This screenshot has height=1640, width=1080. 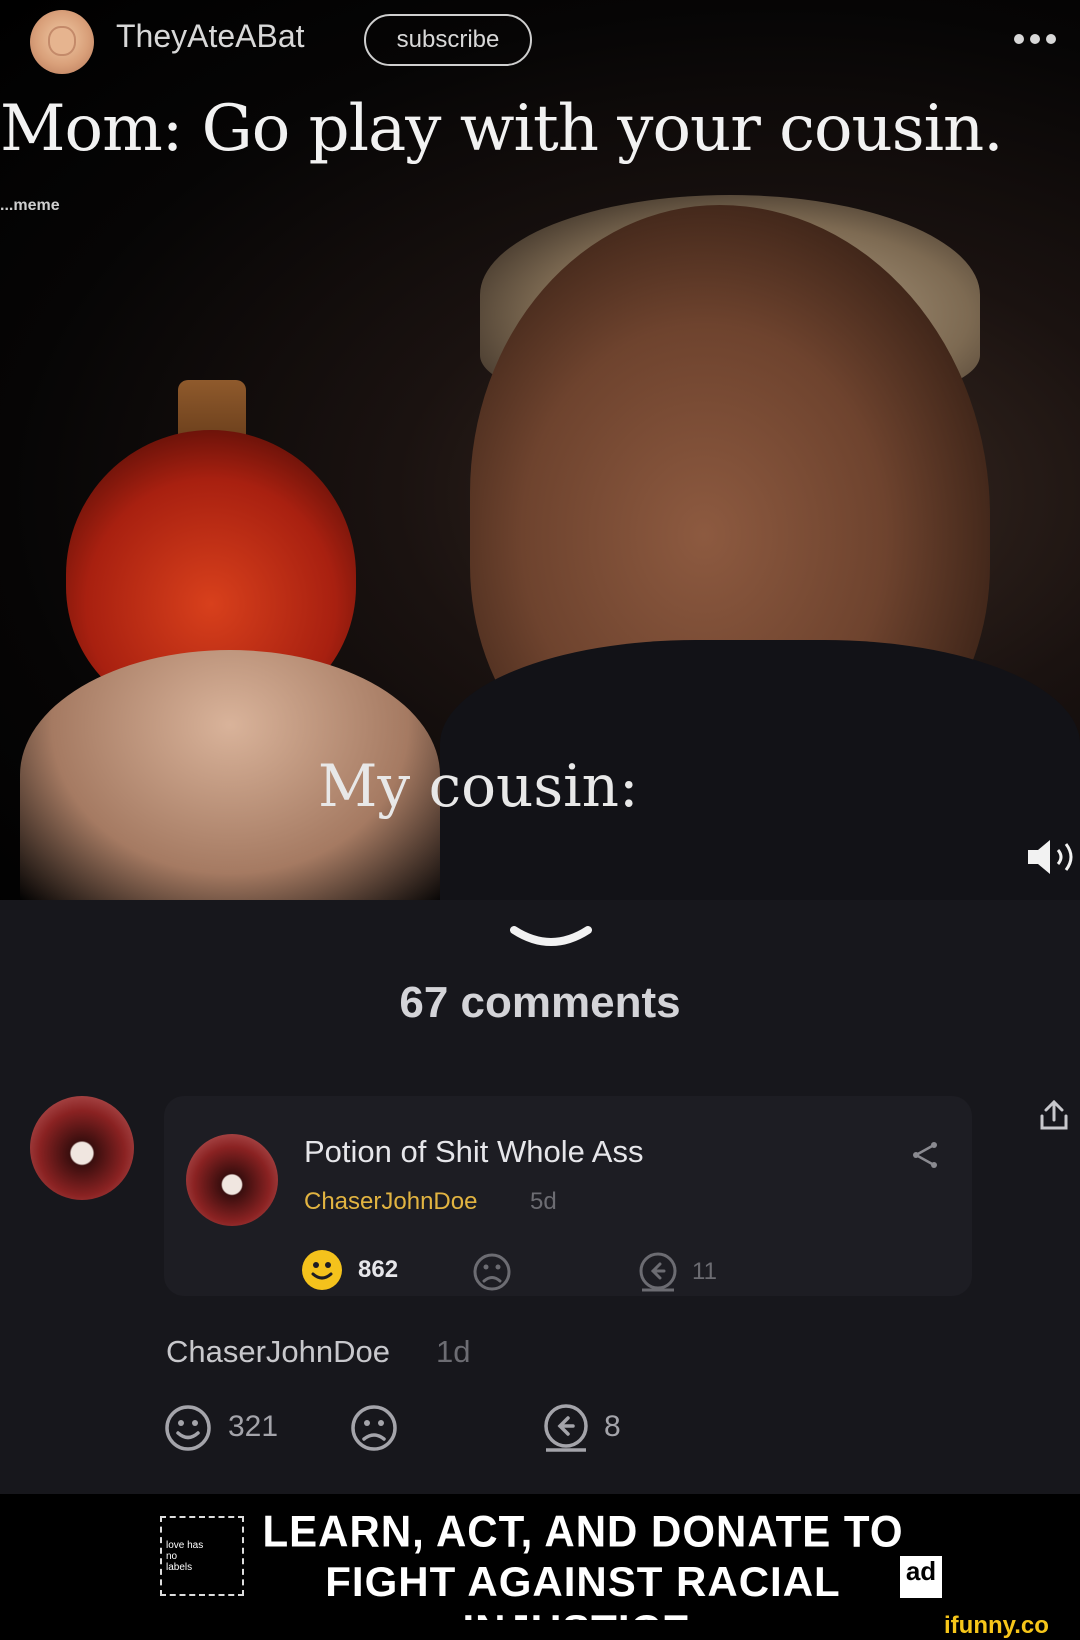 What do you see at coordinates (996, 1625) in the screenshot?
I see `ifunny-logo: ifunny.co` at bounding box center [996, 1625].